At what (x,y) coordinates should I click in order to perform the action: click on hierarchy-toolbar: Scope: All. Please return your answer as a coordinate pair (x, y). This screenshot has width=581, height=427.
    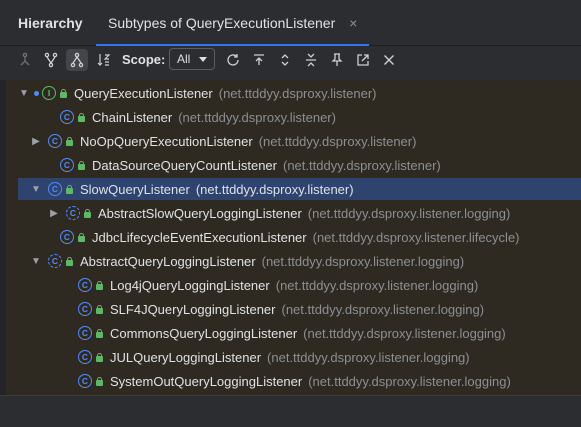
    Looking at the image, I should click on (290, 60).